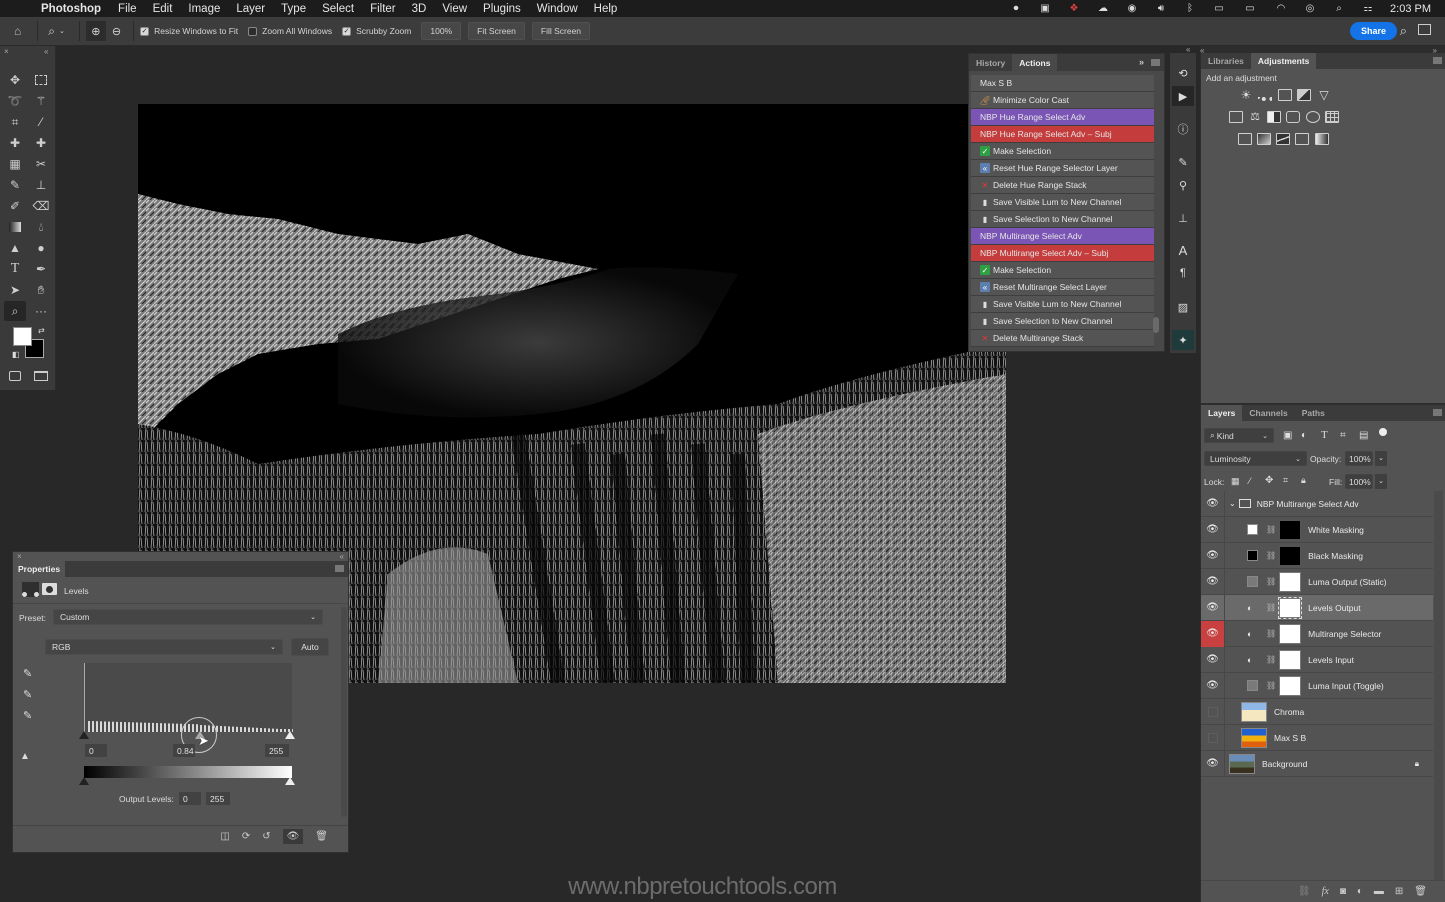 This screenshot has width=1445, height=902. What do you see at coordinates (1183, 129) in the screenshot?
I see `info-icon: ⓘ` at bounding box center [1183, 129].